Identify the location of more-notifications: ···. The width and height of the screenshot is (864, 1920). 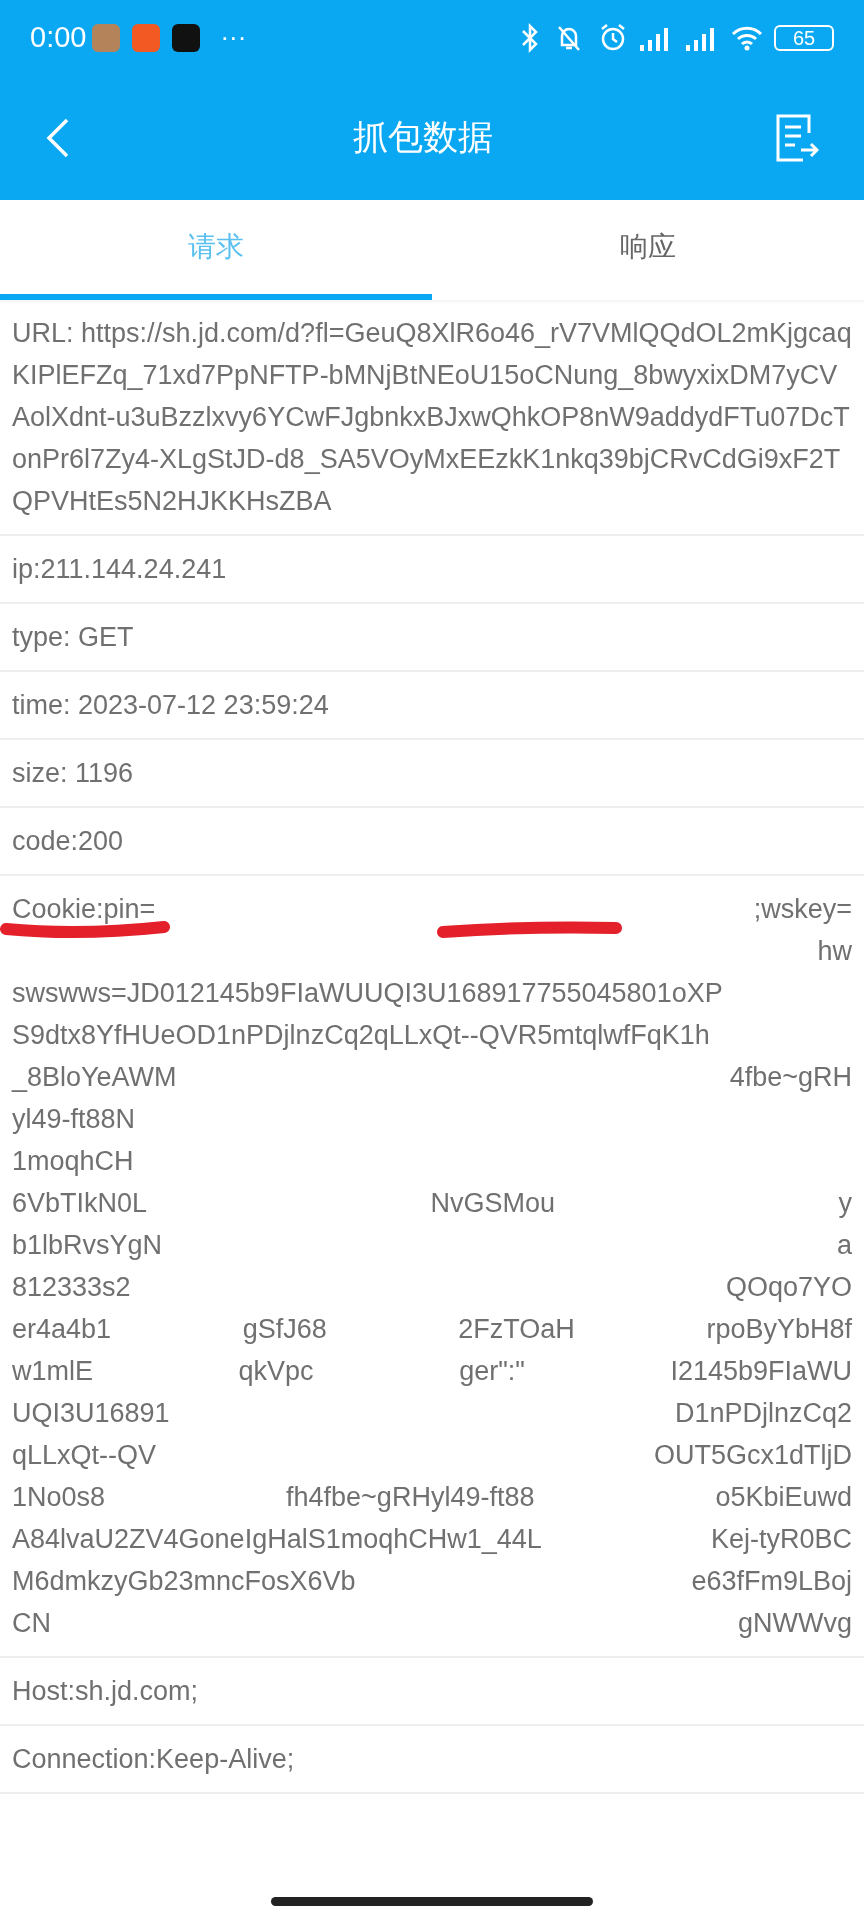
(233, 37).